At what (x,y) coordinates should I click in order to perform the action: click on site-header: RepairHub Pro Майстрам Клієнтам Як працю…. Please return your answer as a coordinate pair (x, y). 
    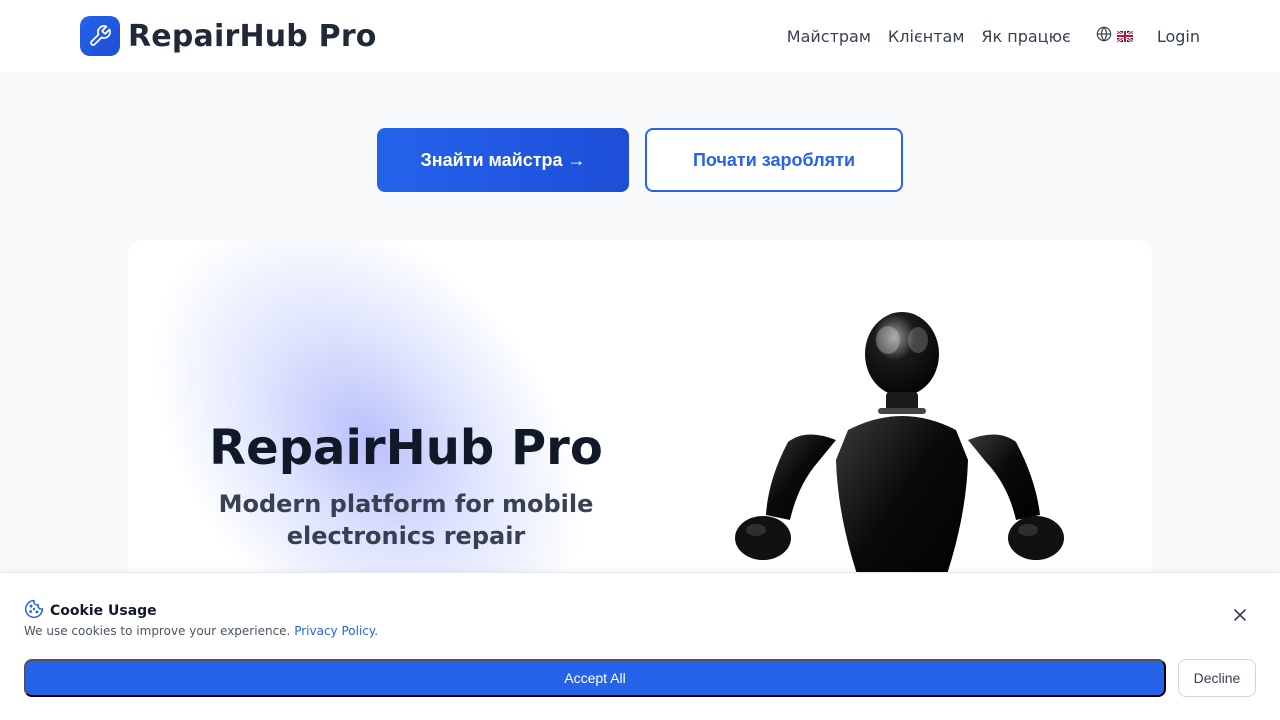
    Looking at the image, I should click on (640, 36).